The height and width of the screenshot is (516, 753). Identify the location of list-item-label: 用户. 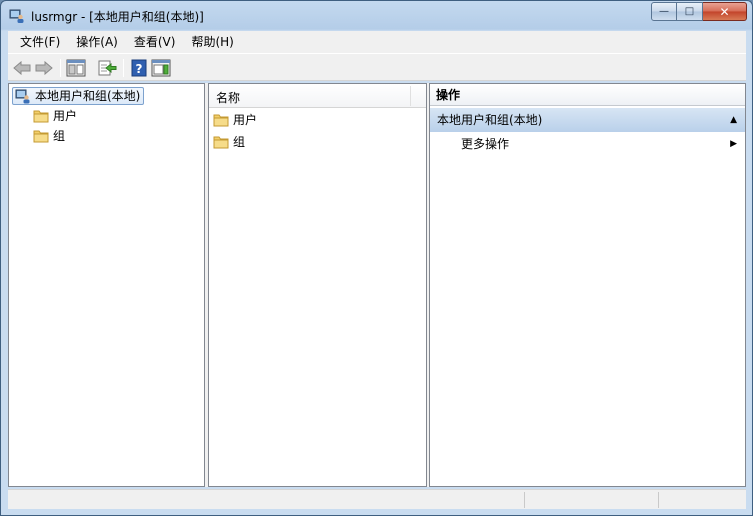
(245, 120).